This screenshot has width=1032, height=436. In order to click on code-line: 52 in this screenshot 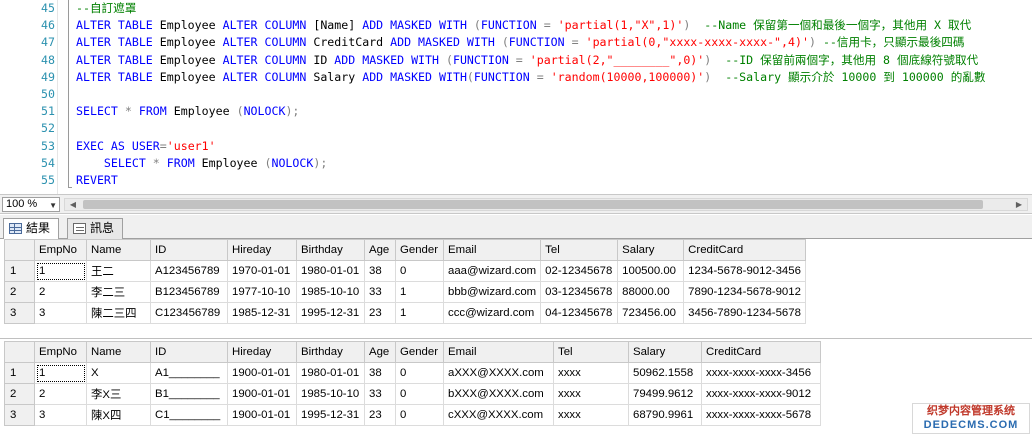, I will do `click(516, 128)`.